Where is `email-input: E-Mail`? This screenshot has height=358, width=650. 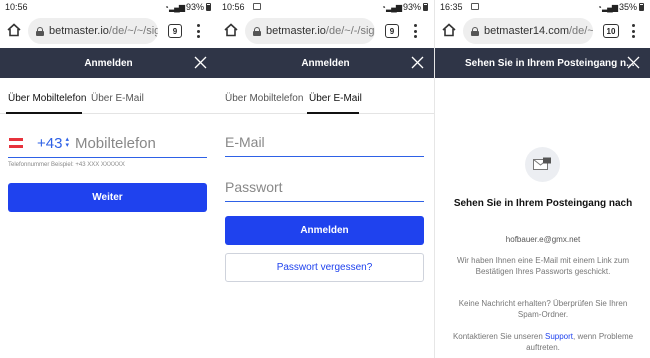
email-input: E-Mail is located at coordinates (324, 142).